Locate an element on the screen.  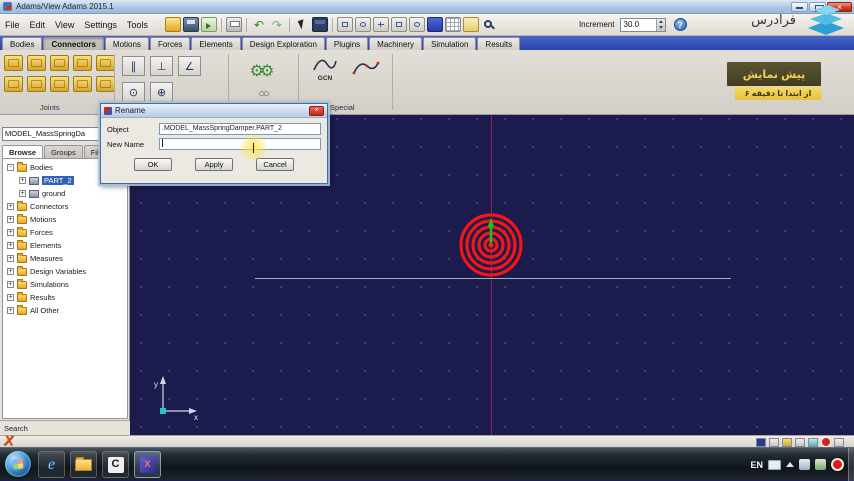
shaded-render-icon is located at coordinates (434, 24).